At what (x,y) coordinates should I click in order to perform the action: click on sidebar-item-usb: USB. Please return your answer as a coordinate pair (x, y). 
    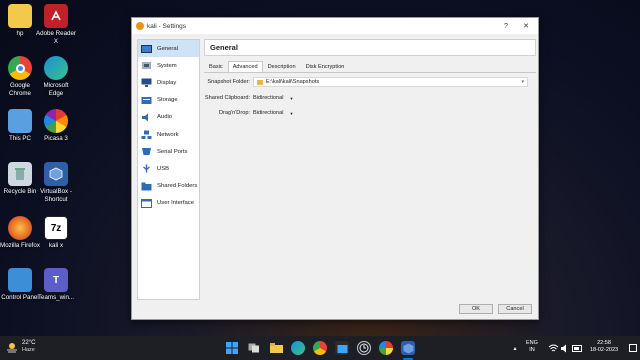
    Looking at the image, I should click on (168, 168).